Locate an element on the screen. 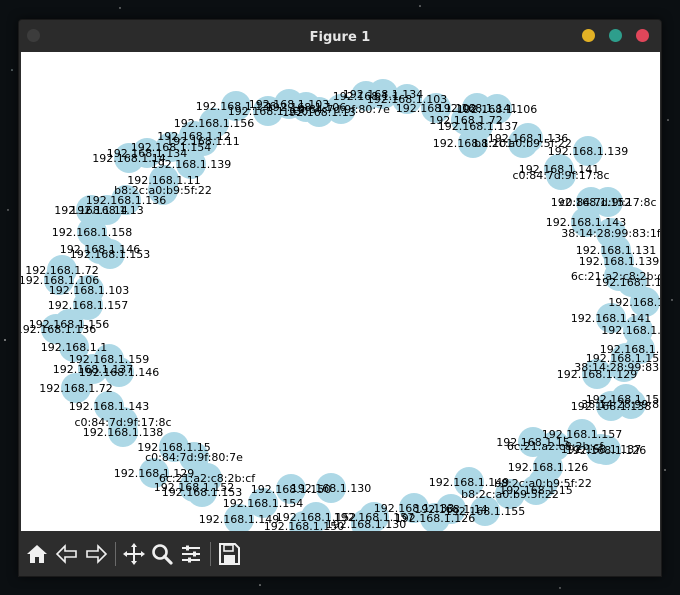 This screenshot has height=595, width=680. close-button is located at coordinates (642, 35).